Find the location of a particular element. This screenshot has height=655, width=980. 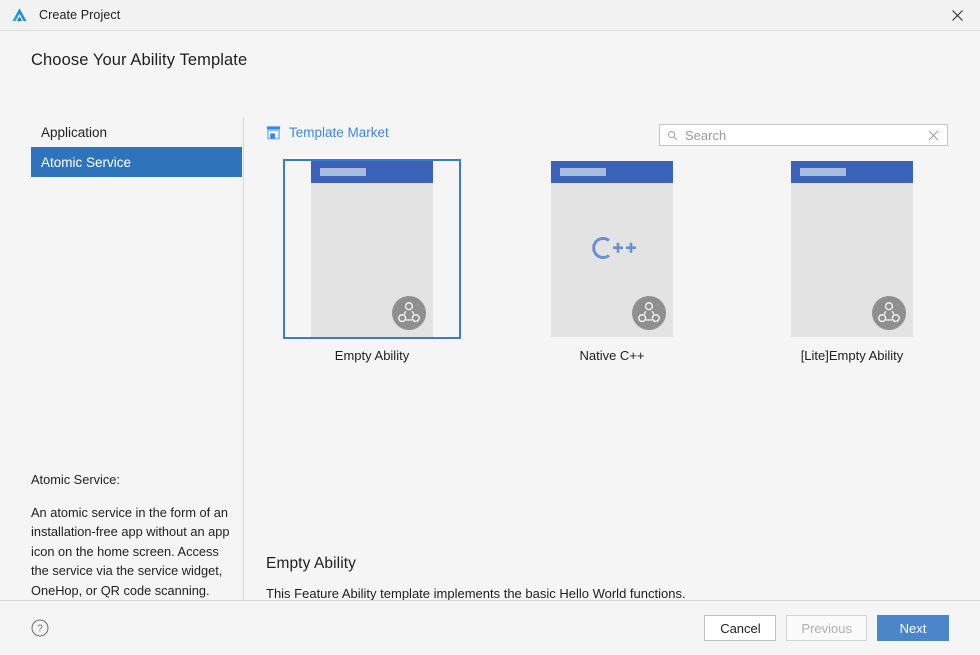

window-title: Create Project is located at coordinates (80, 15).